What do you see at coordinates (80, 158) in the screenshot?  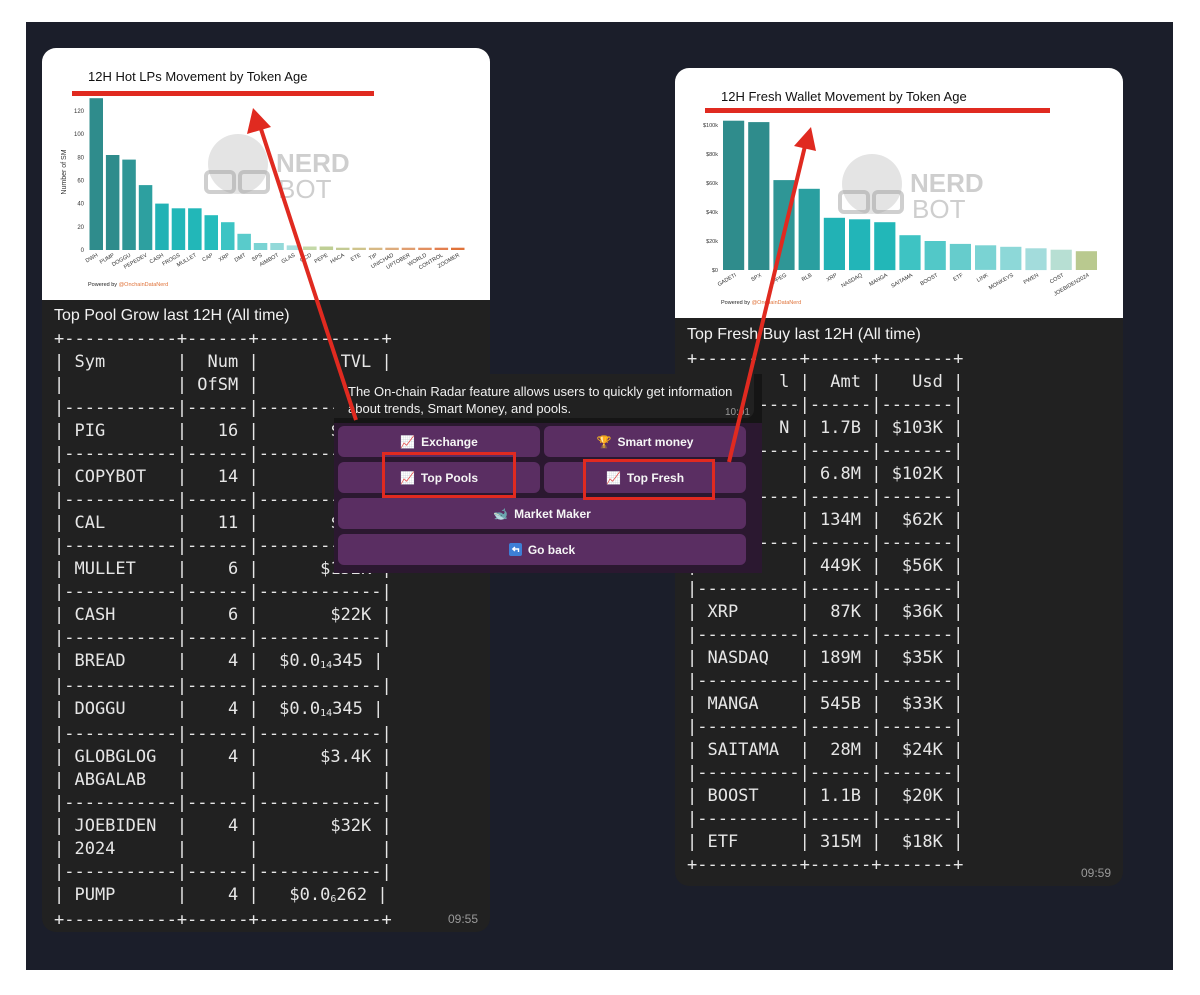 I see `y-tick-label: 80` at bounding box center [80, 158].